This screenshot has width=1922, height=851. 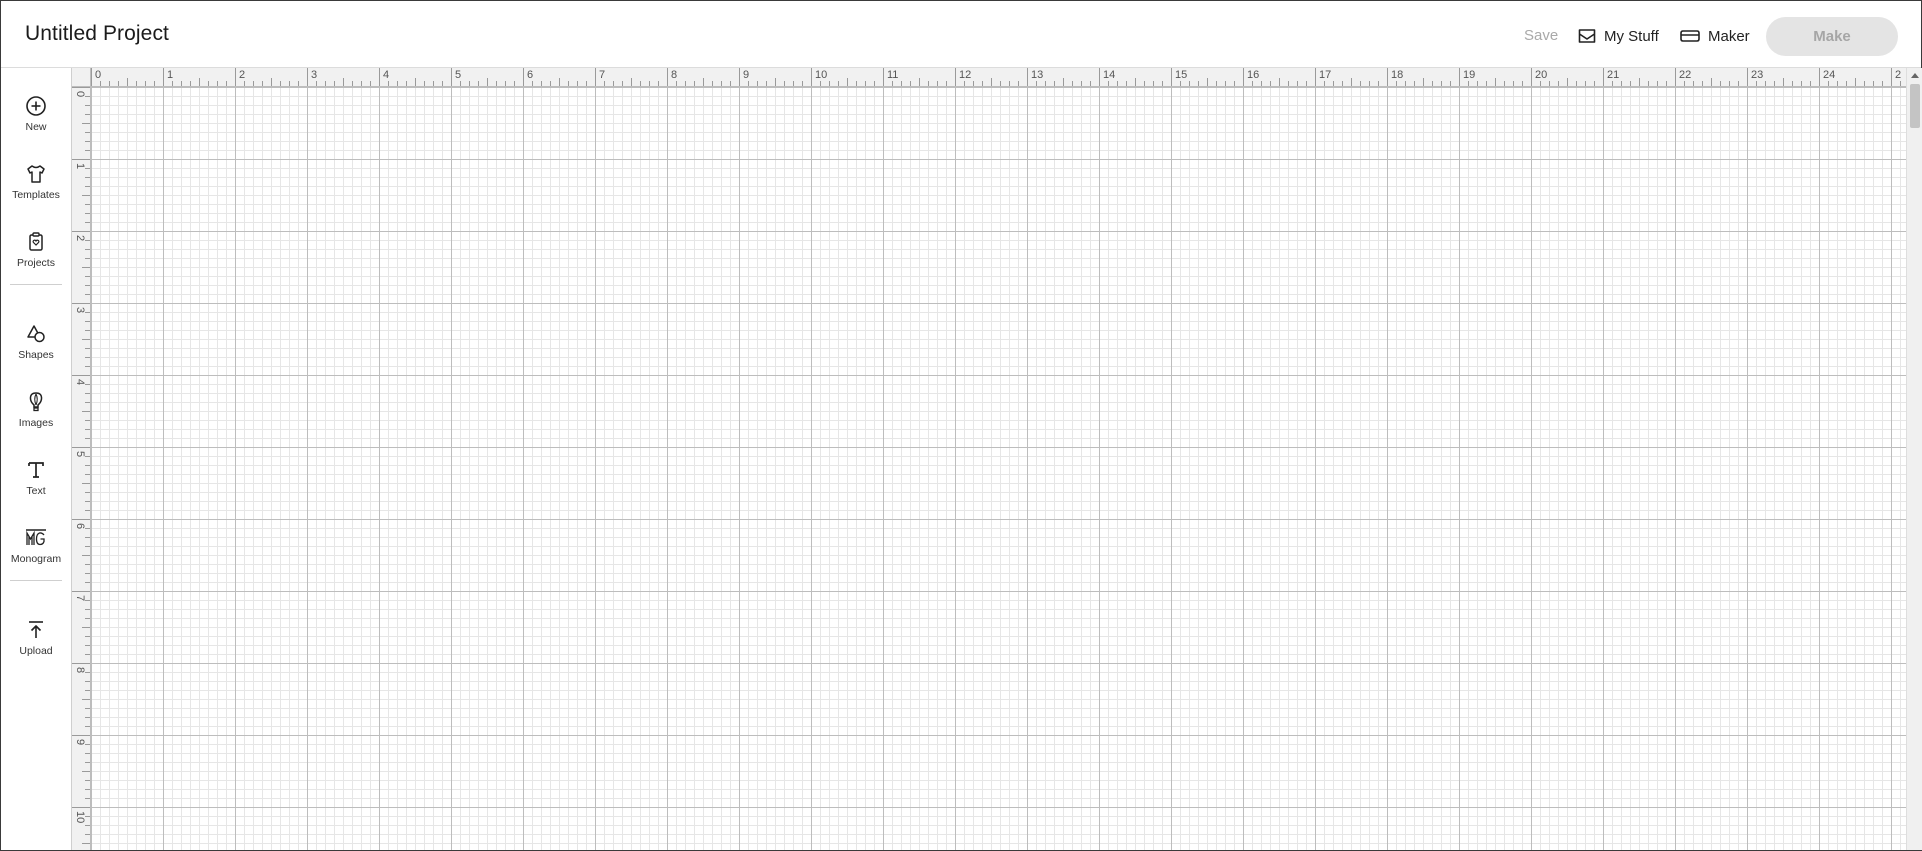 What do you see at coordinates (1253, 75) in the screenshot?
I see `ruler-top-label: 16` at bounding box center [1253, 75].